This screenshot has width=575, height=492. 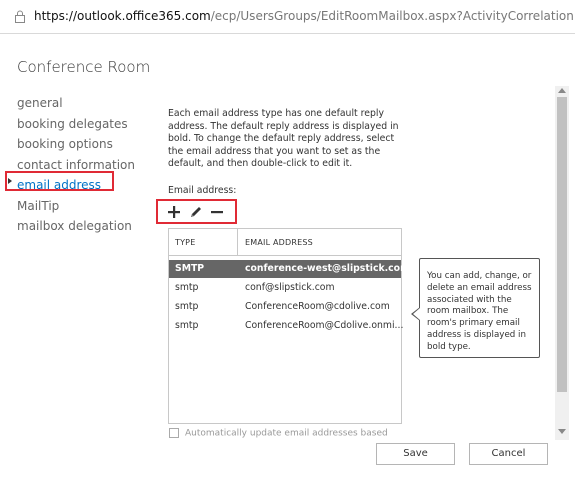 What do you see at coordinates (190, 268) in the screenshot?
I see `row-type: SMTP` at bounding box center [190, 268].